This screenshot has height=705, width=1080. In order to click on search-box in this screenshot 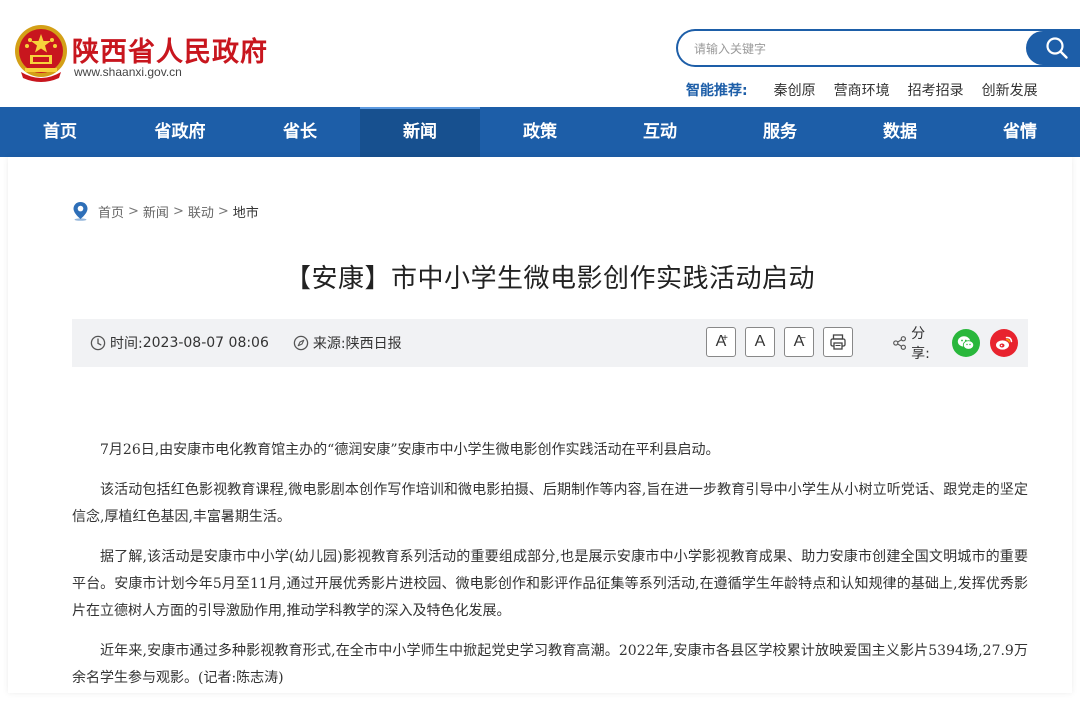, I will do `click(878, 48)`.